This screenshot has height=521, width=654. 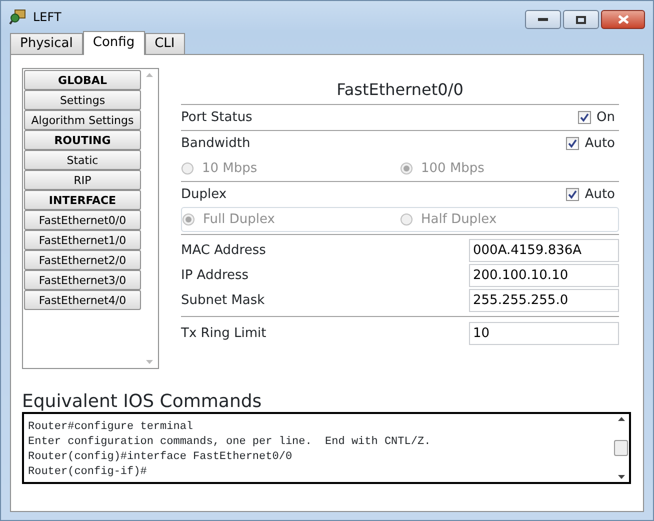 What do you see at coordinates (223, 301) in the screenshot?
I see `field-label: Subnet Mask` at bounding box center [223, 301].